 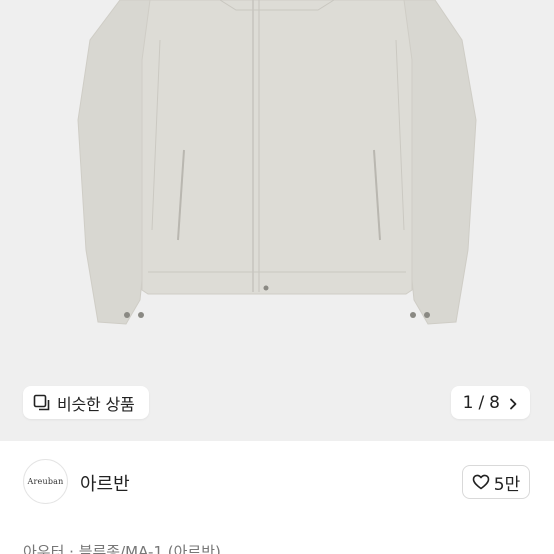 What do you see at coordinates (481, 482) in the screenshot?
I see `heart-outline-icon` at bounding box center [481, 482].